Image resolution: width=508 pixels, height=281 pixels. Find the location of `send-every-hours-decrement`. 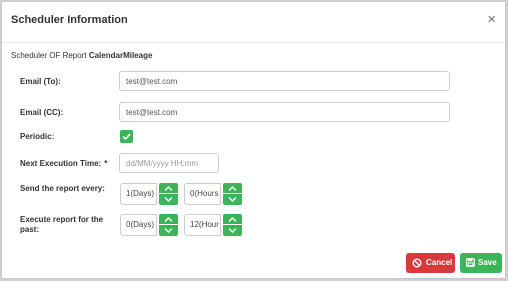

send-every-hours-decrement is located at coordinates (232, 199).